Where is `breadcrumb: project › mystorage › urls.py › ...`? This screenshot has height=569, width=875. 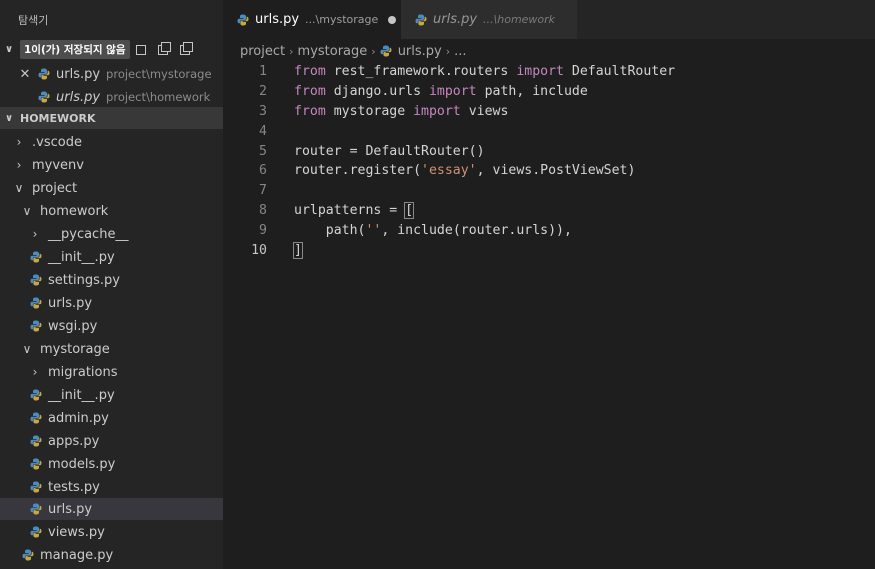
breadcrumb: project › mystorage › urls.py › ... is located at coordinates (353, 51).